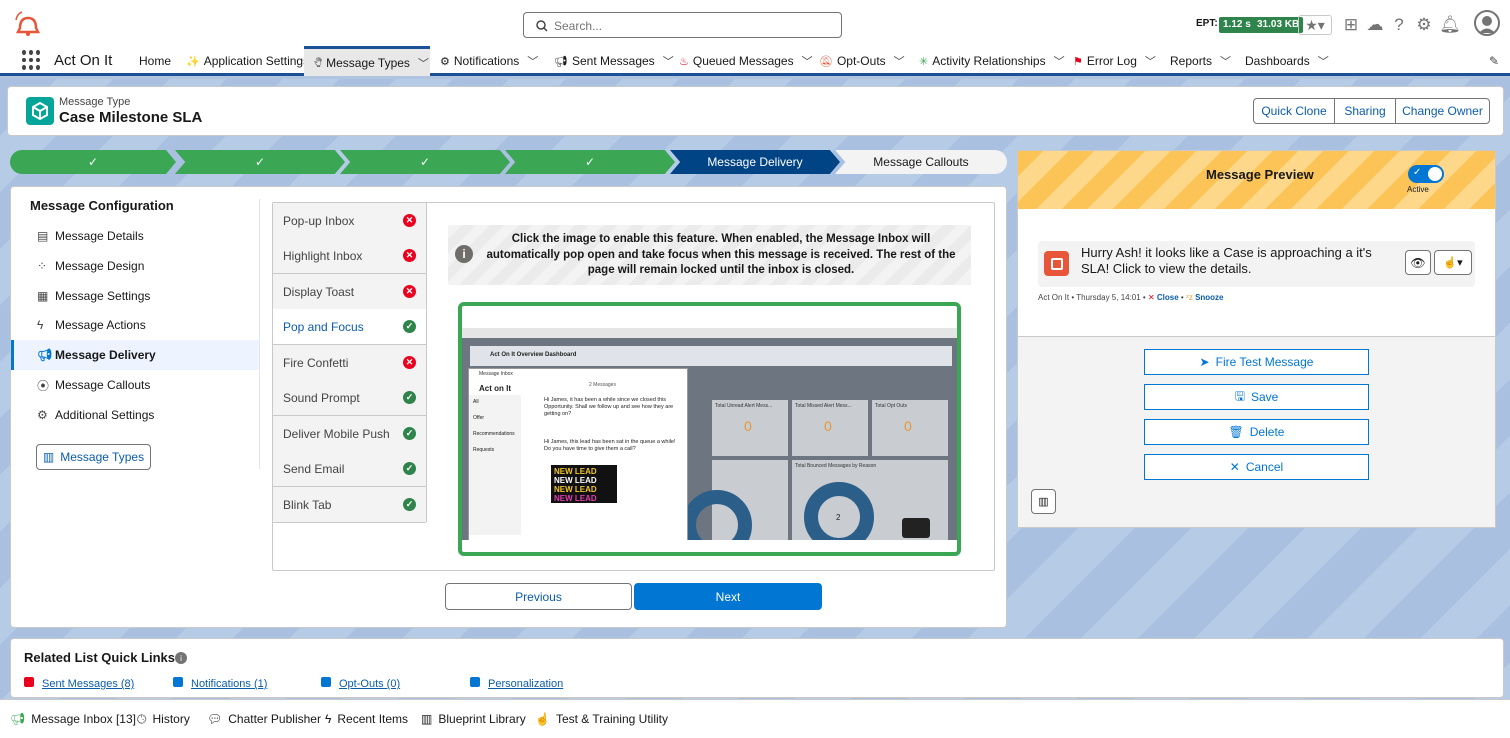 This screenshot has width=1510, height=738. I want to click on menu-message-design: ⁘ Message Design, so click(135, 266).